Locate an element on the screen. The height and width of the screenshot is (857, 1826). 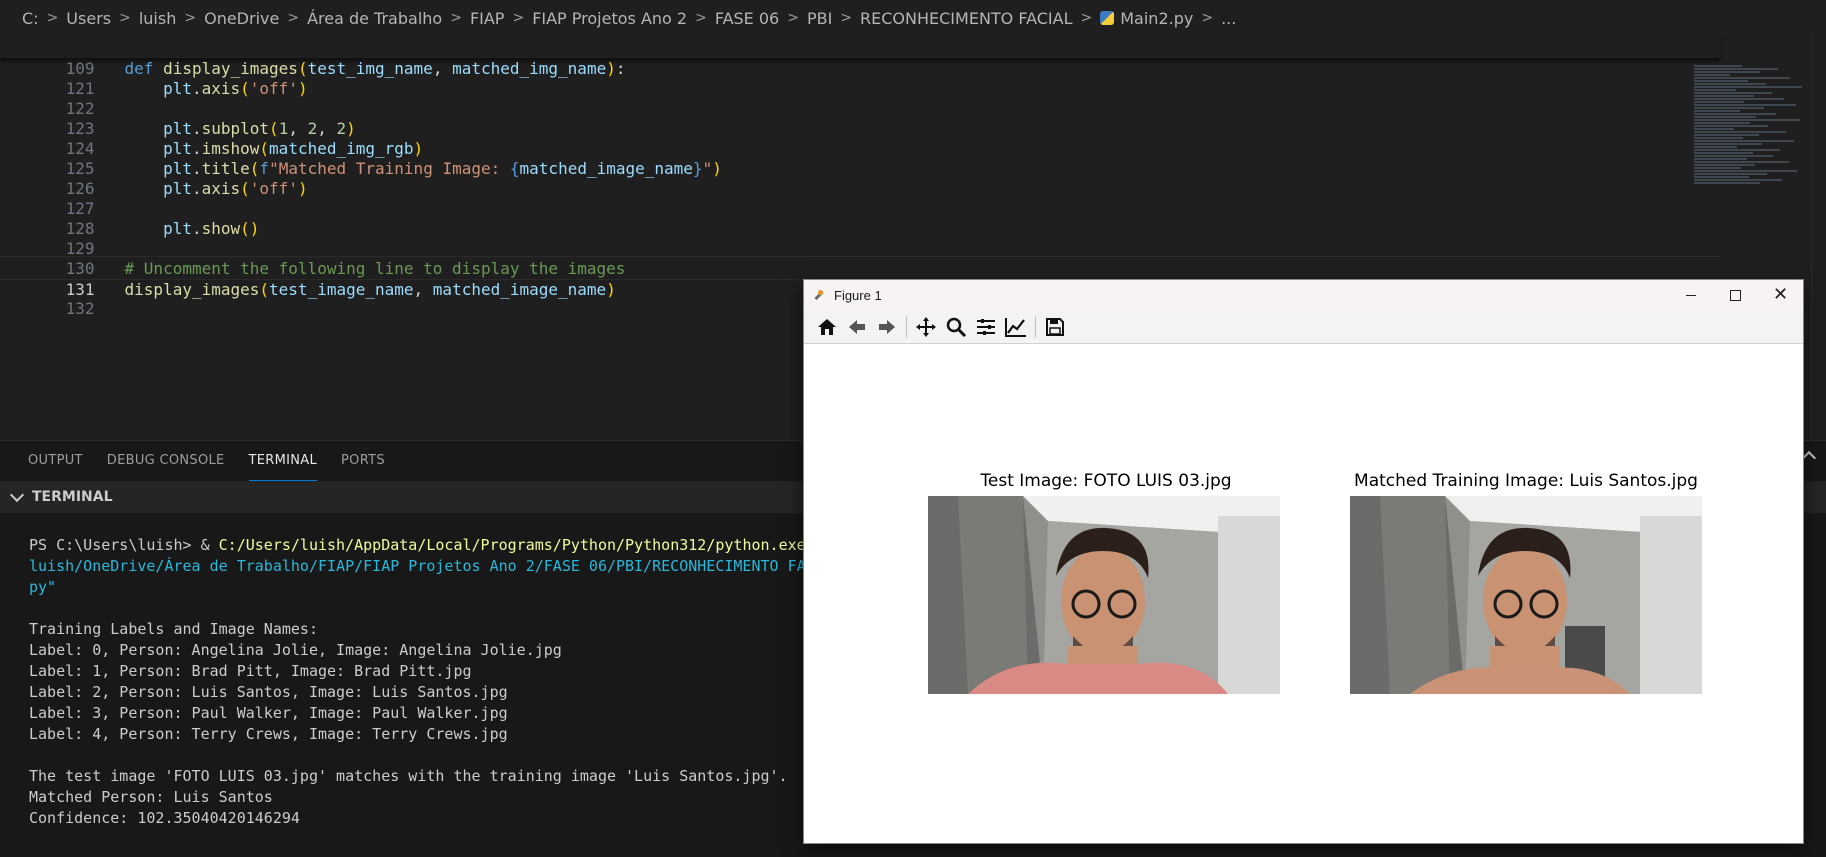
breadcrumb-users: Users is located at coordinates (88, 18).